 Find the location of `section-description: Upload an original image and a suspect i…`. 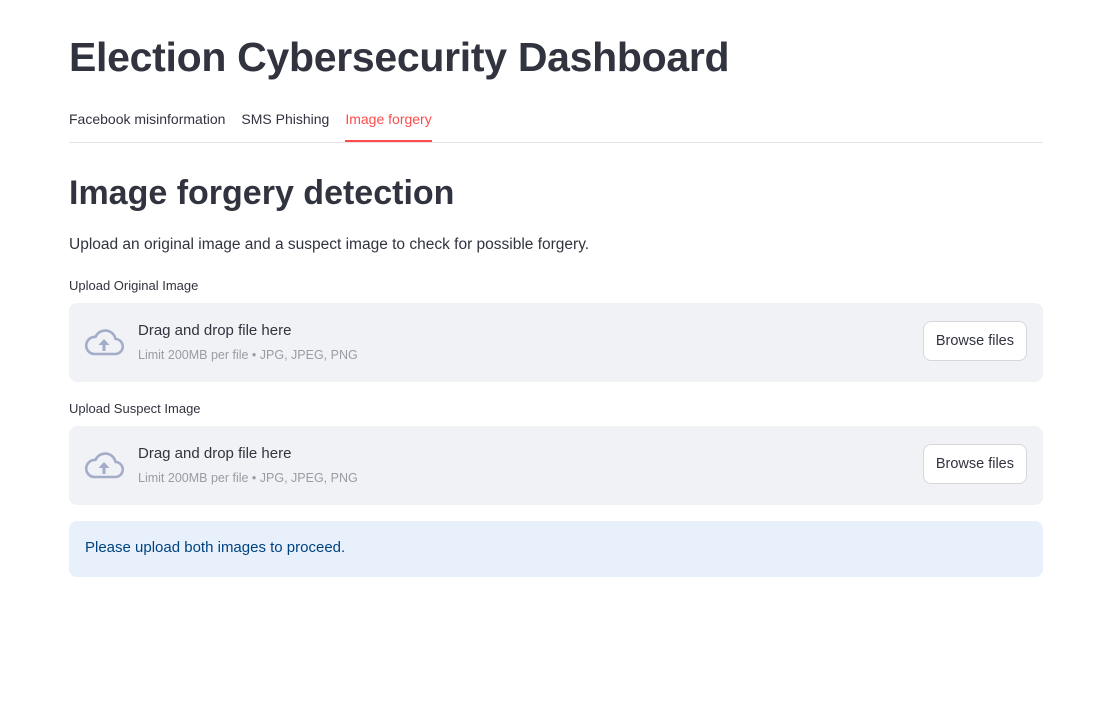

section-description: Upload an original image and a suspect i… is located at coordinates (329, 244).